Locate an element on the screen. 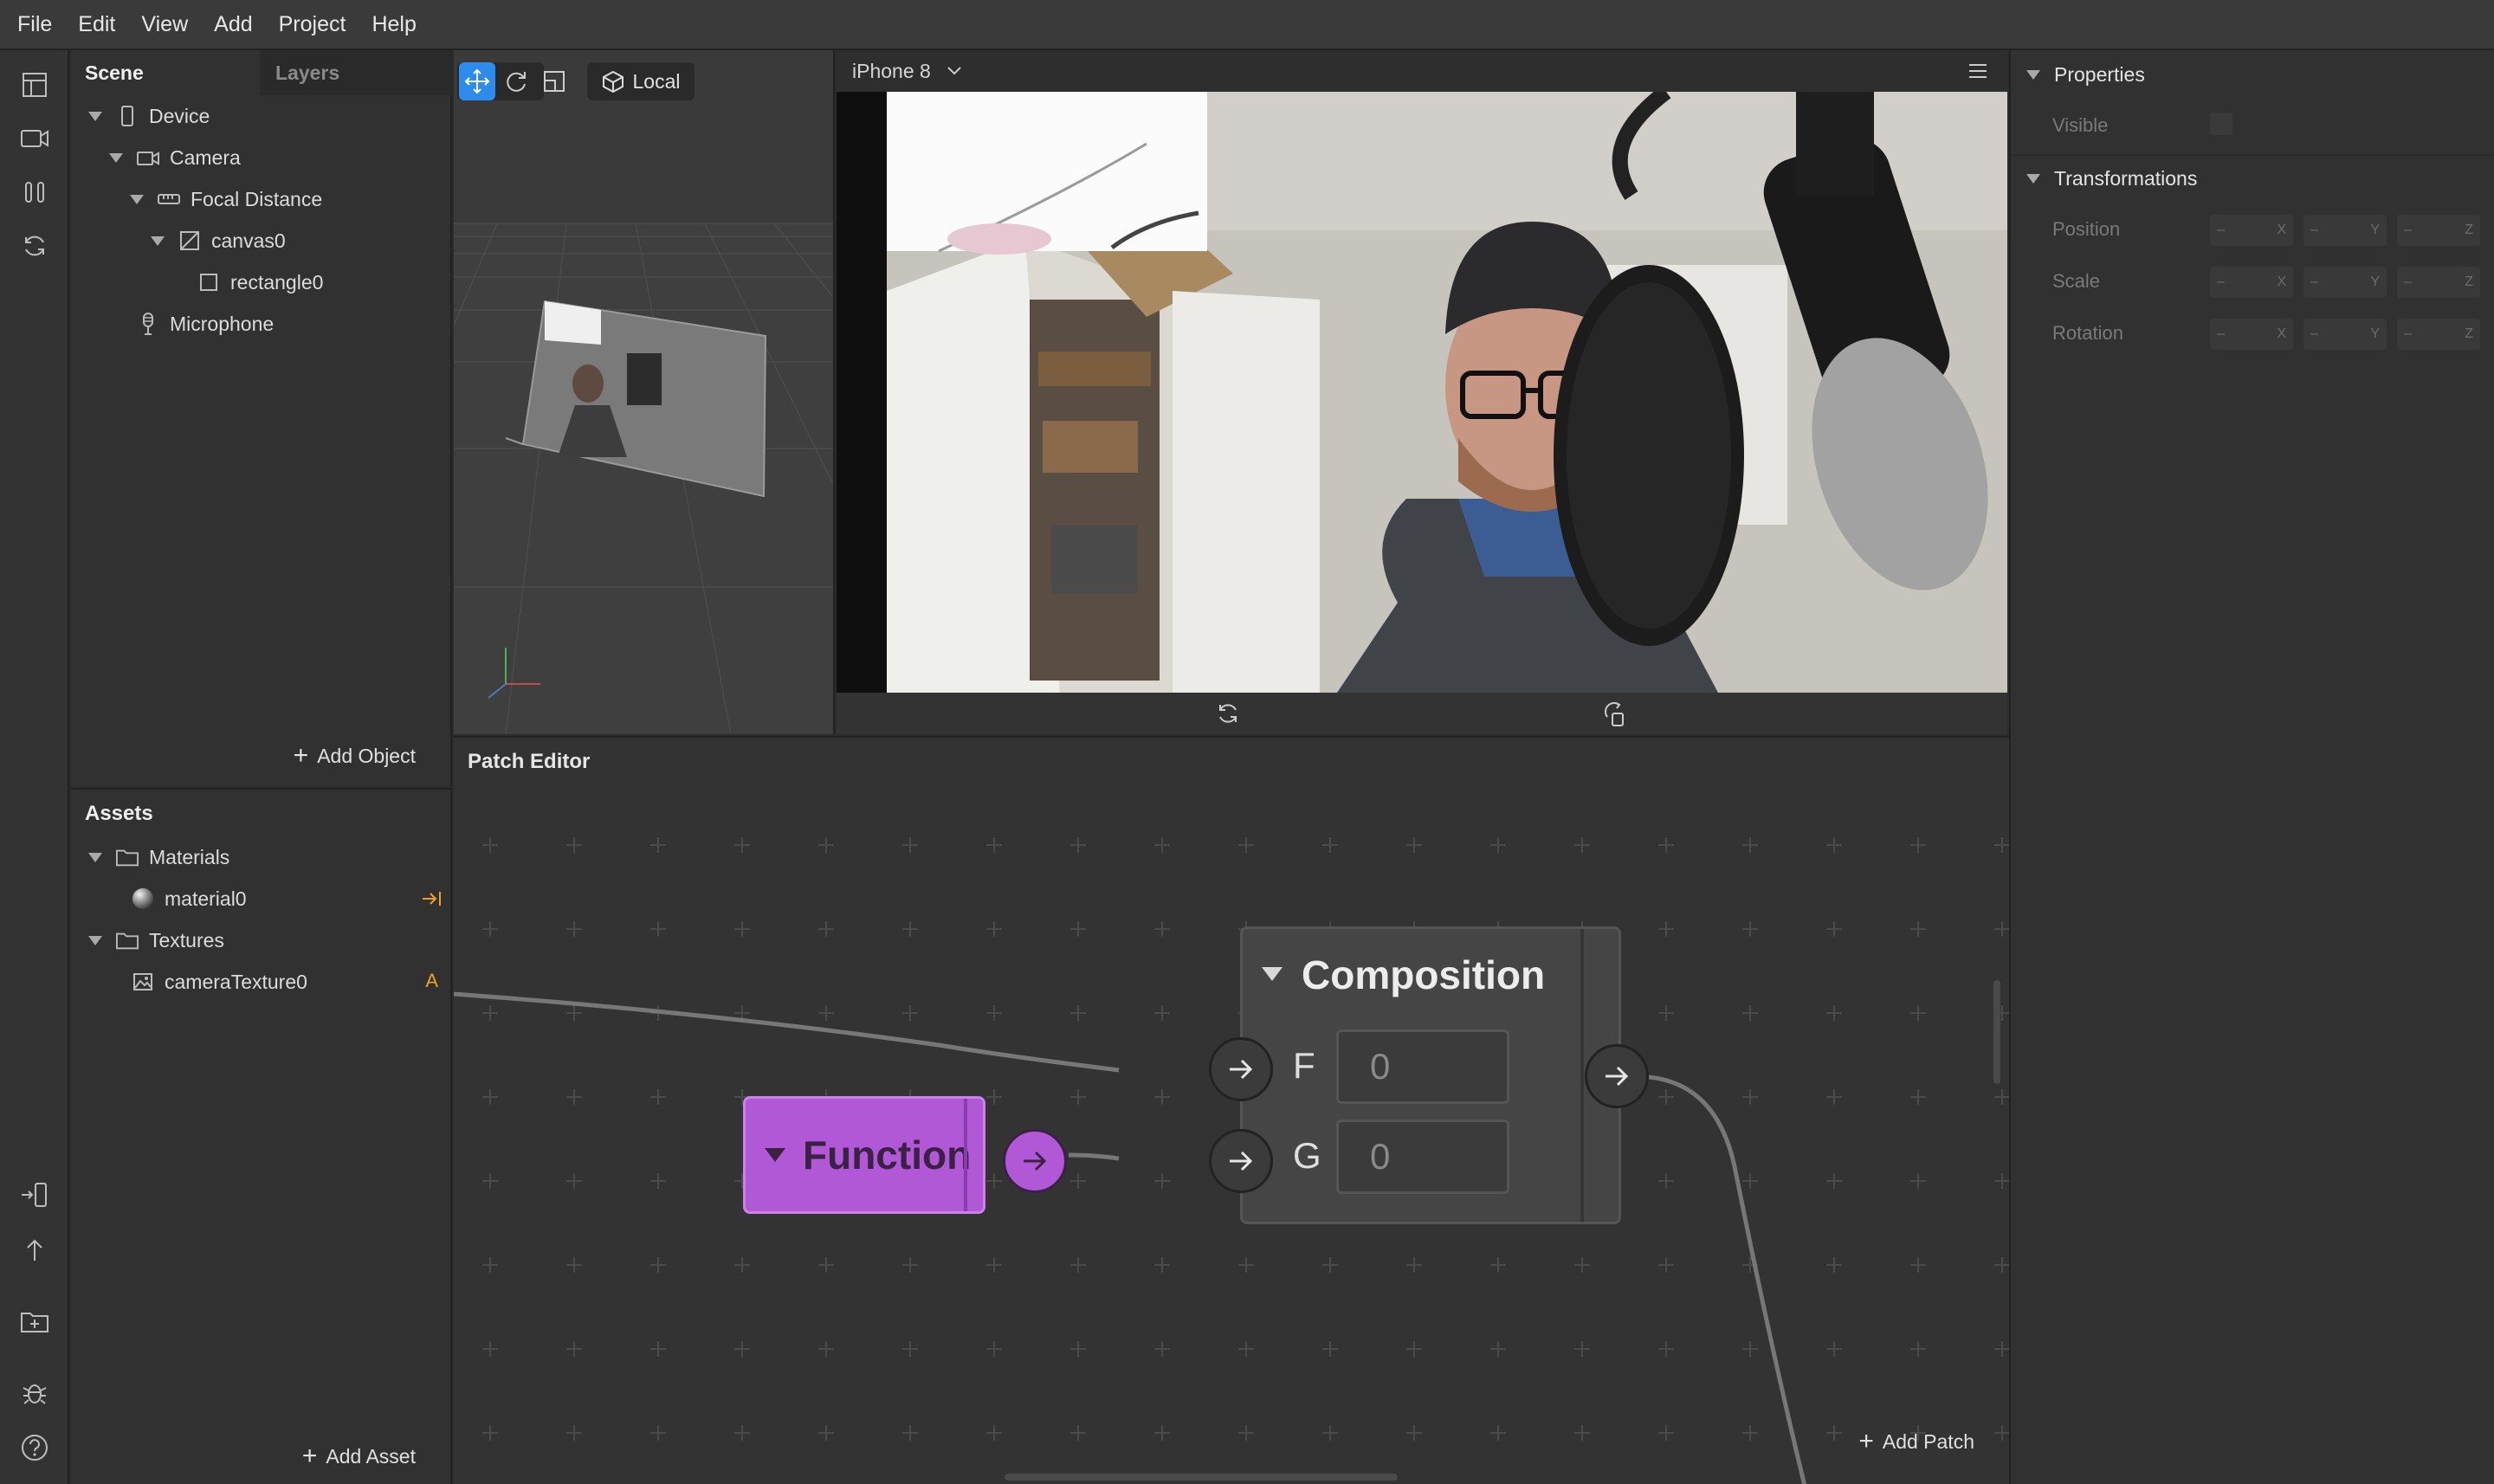  focal-distance-icon is located at coordinates (169, 199).